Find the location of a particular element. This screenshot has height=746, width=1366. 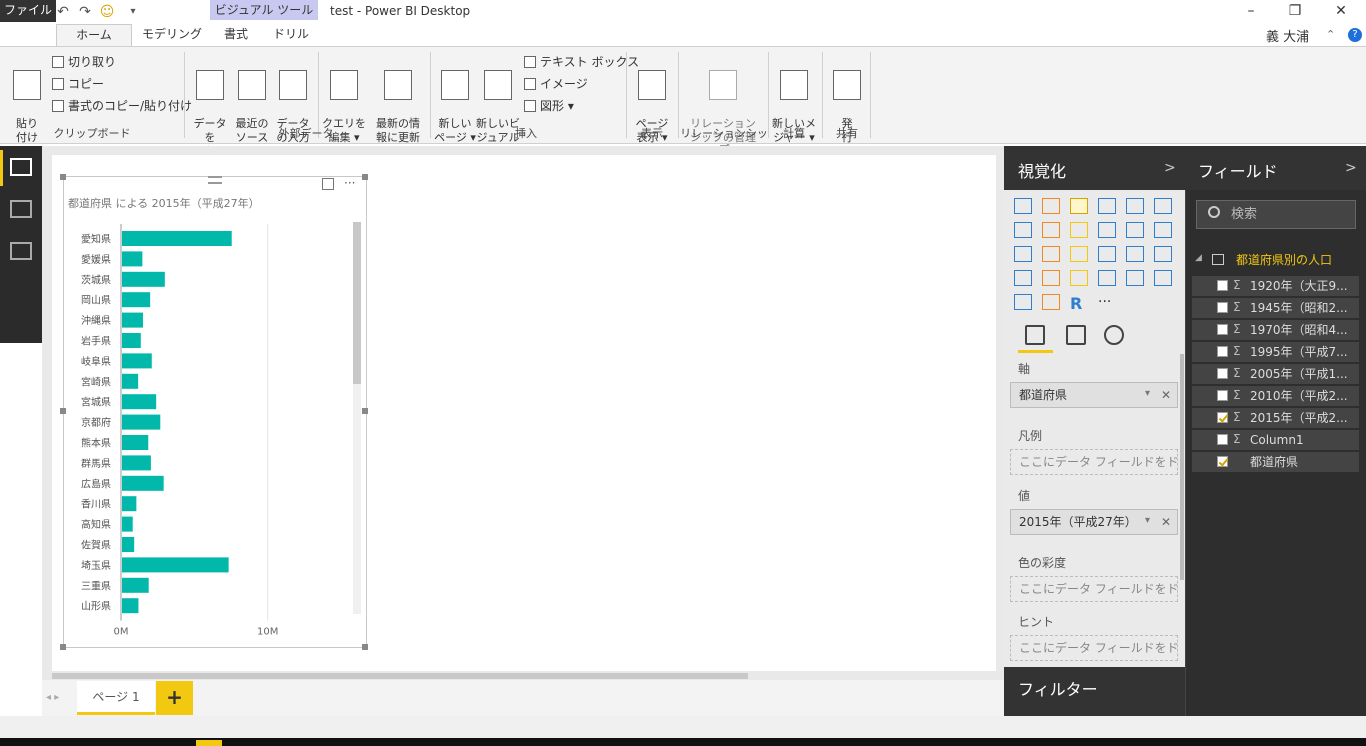

tab-format: 書式 is located at coordinates (236, 35).